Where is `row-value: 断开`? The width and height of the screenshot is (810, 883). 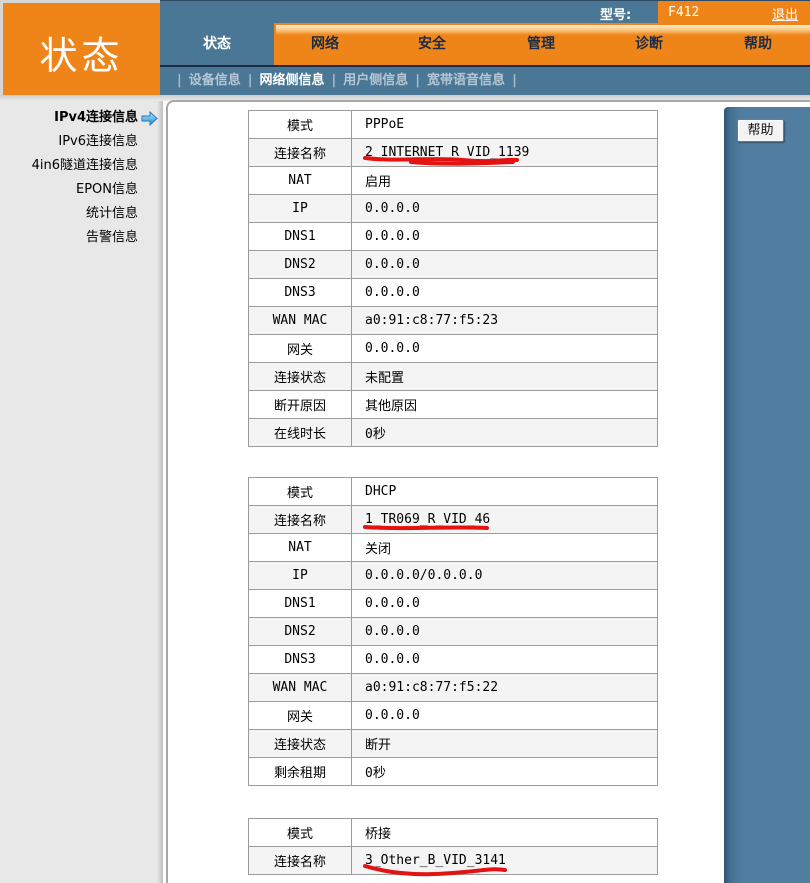 row-value: 断开 is located at coordinates (504, 743).